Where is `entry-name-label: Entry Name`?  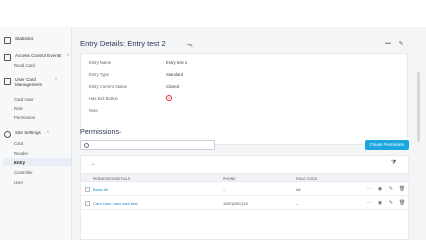
entry-name-label: Entry Name is located at coordinates (100, 62).